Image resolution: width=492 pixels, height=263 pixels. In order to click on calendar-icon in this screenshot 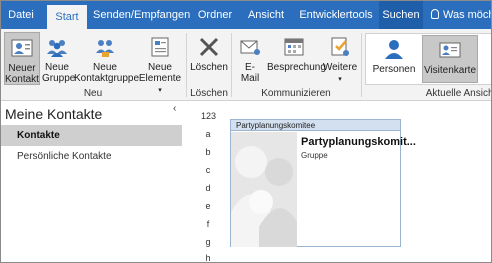, I will do `click(294, 47)`.